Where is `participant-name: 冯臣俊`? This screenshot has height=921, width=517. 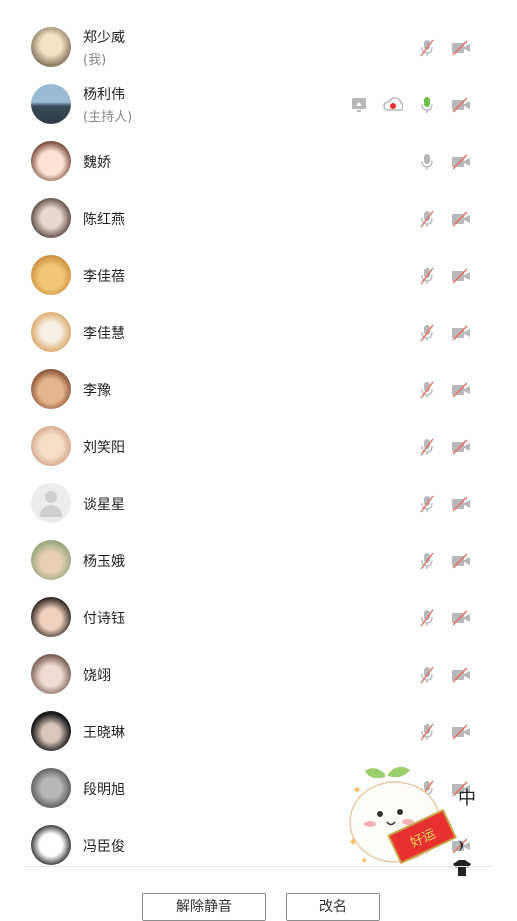
participant-name: 冯臣俊 is located at coordinates (104, 847).